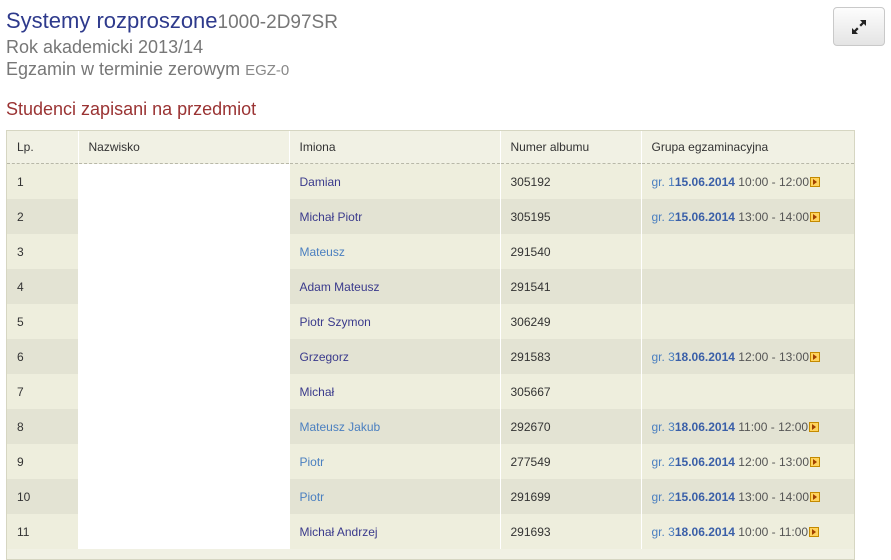 The height and width of the screenshot is (560, 891). I want to click on cell-lp: 3, so click(42, 251).